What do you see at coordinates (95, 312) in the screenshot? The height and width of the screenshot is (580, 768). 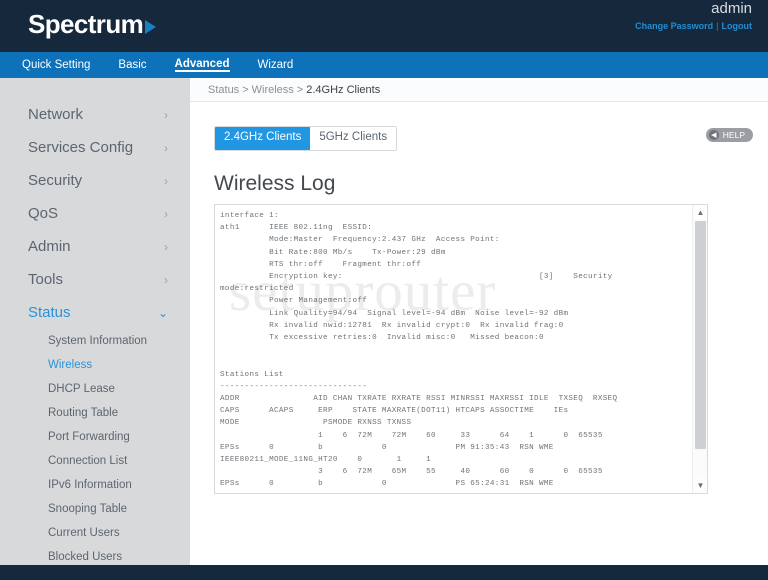 I see `sidebar-item-status: Status ⌄` at bounding box center [95, 312].